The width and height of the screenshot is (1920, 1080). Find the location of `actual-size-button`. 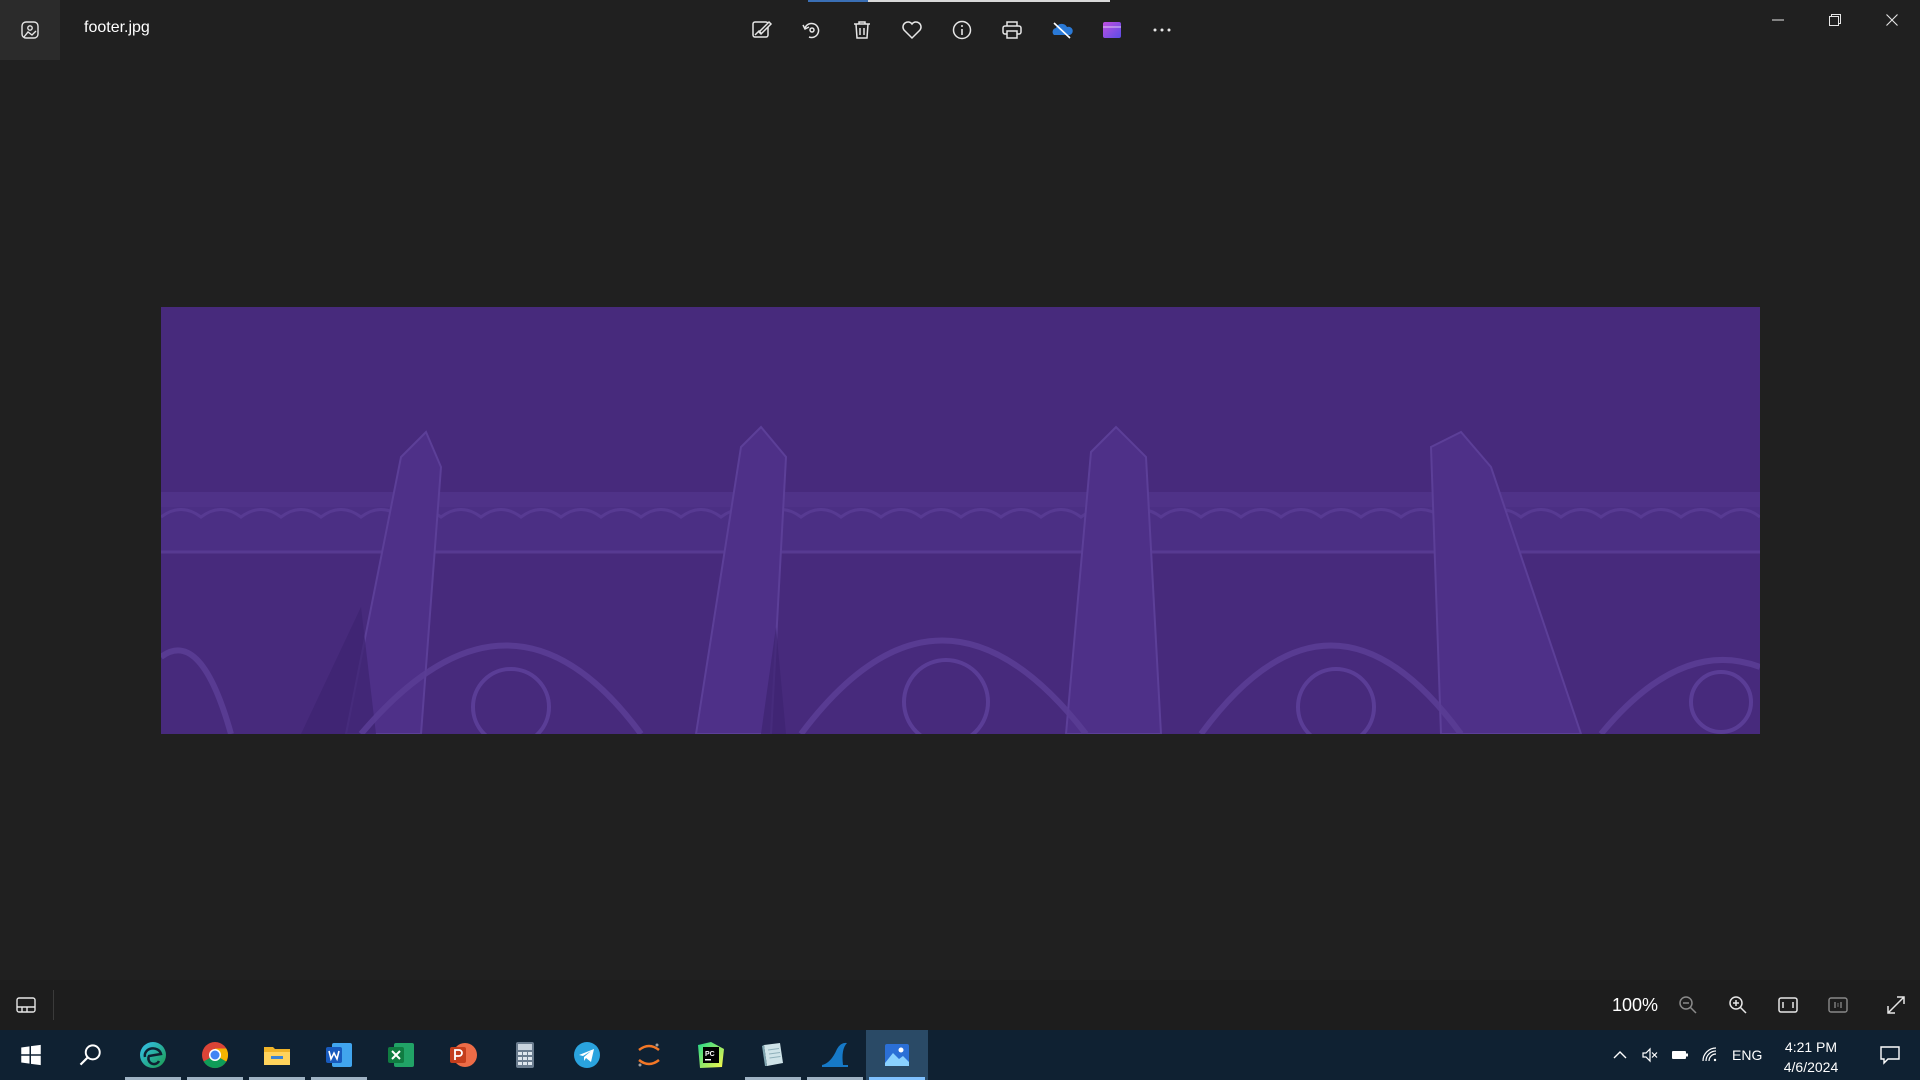

actual-size-button is located at coordinates (1838, 1005).